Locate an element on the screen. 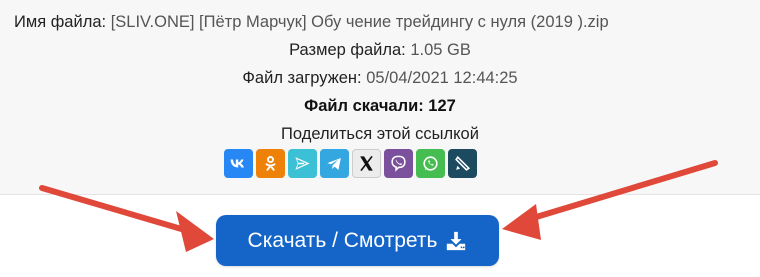 The width and height of the screenshot is (760, 277). telegram-icon is located at coordinates (334, 163).